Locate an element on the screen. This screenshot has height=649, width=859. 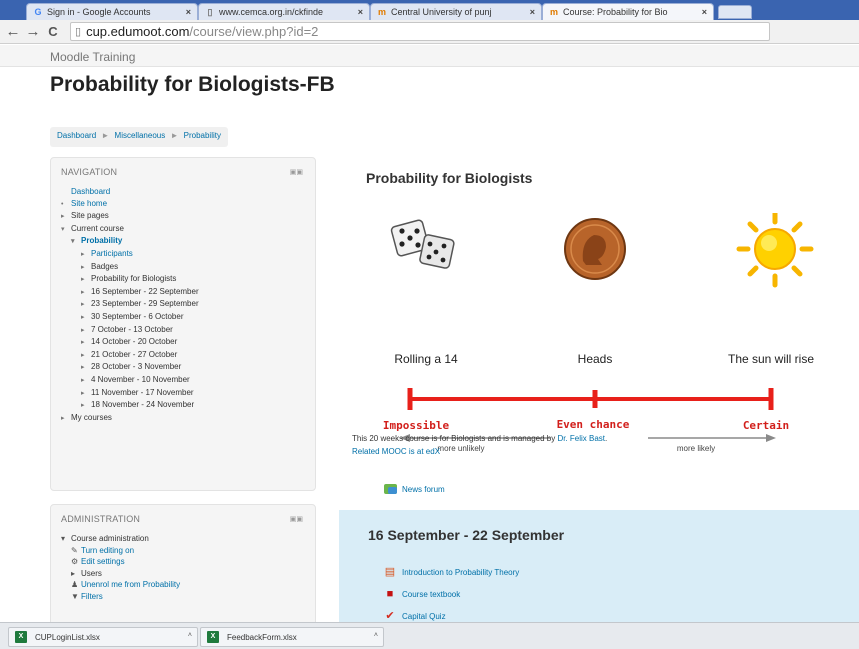
page-icon: ▯ is located at coordinates (78, 32).